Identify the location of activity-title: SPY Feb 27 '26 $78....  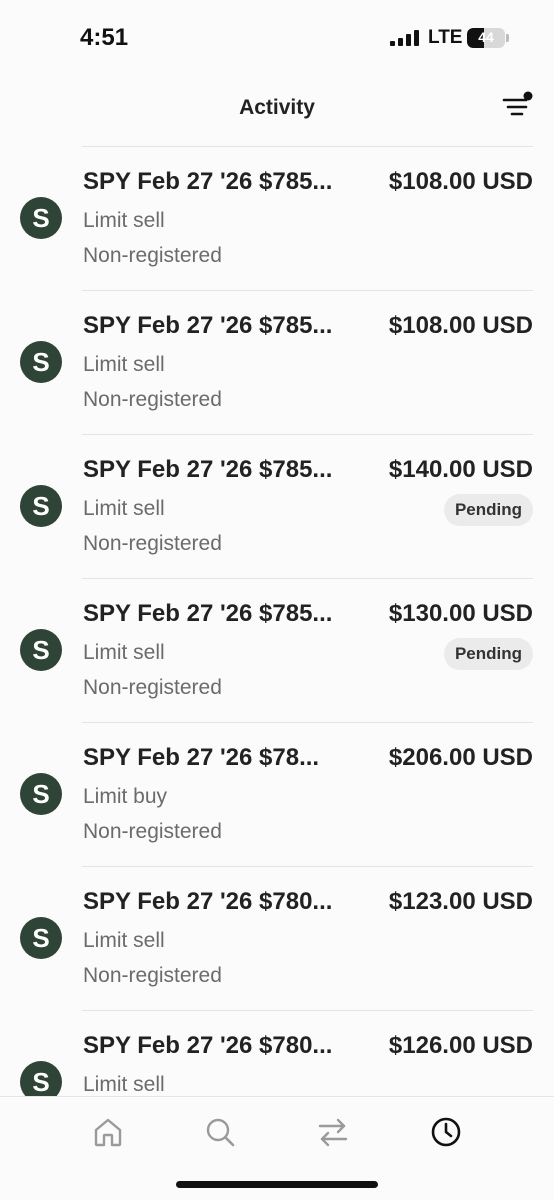
(201, 757).